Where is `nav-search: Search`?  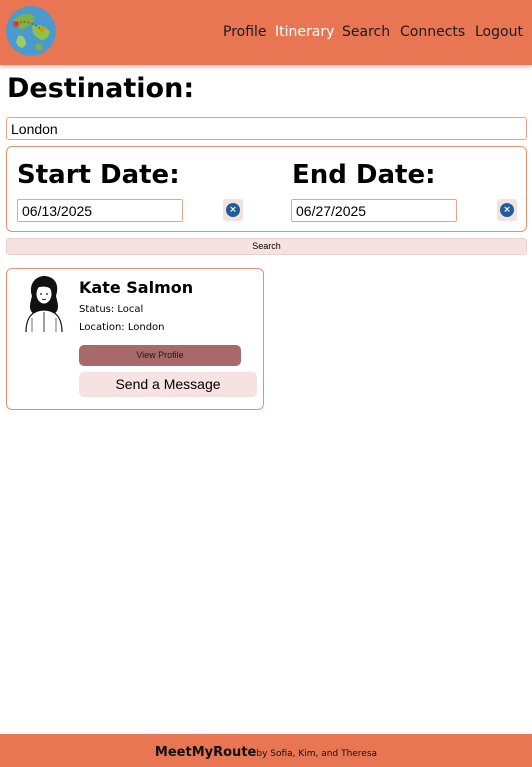 nav-search: Search is located at coordinates (366, 32).